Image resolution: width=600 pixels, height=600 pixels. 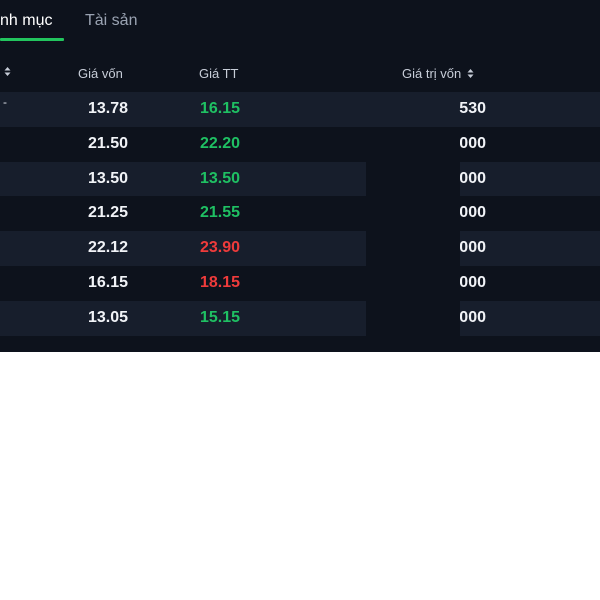 What do you see at coordinates (5, 102) in the screenshot?
I see `row-first-cell: -` at bounding box center [5, 102].